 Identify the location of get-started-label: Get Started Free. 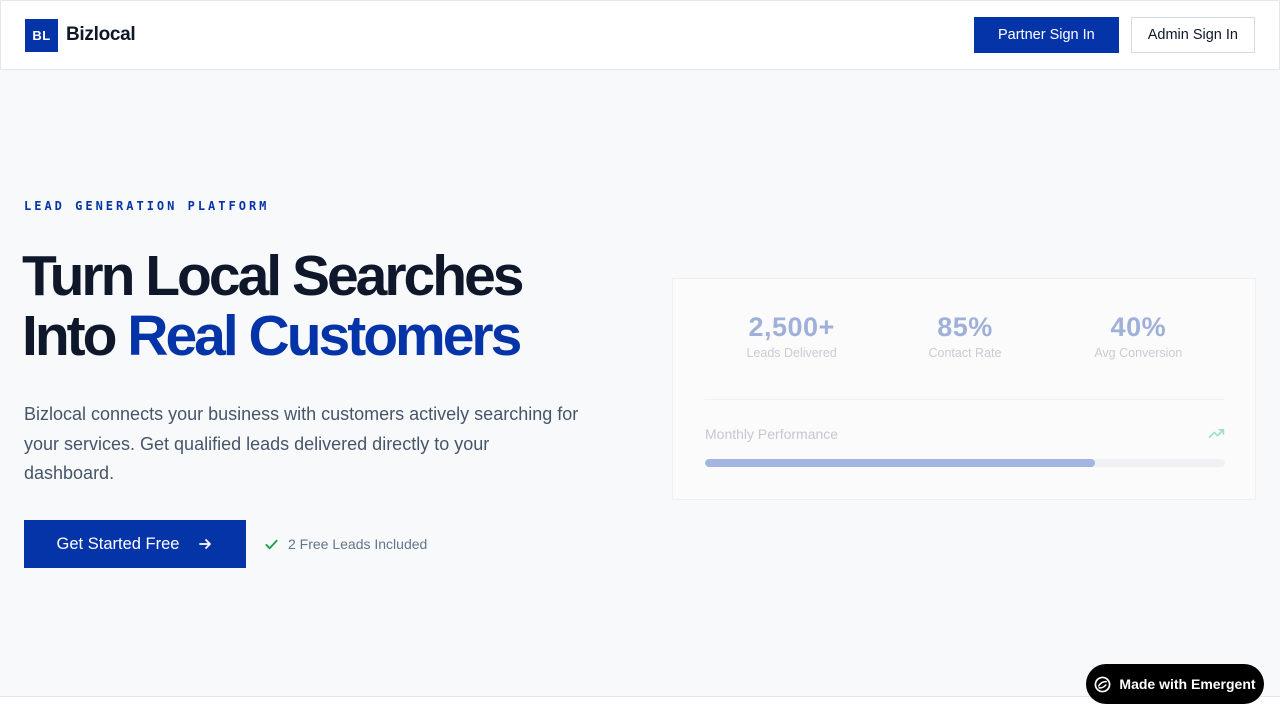
(118, 543).